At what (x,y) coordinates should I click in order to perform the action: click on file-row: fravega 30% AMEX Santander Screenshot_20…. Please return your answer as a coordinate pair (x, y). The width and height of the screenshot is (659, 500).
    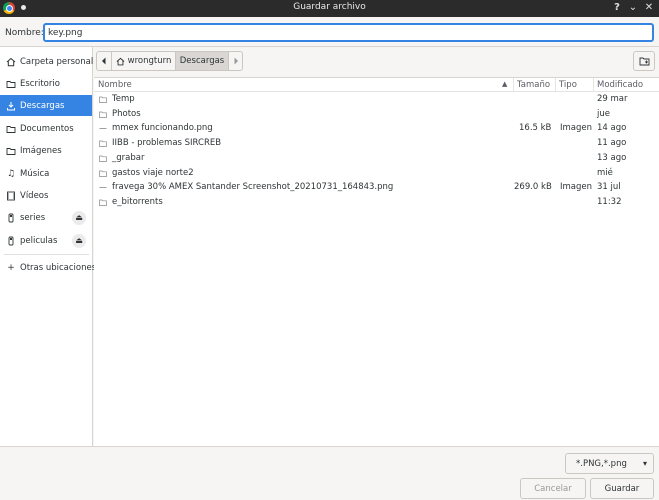
    Looking at the image, I should click on (376, 188).